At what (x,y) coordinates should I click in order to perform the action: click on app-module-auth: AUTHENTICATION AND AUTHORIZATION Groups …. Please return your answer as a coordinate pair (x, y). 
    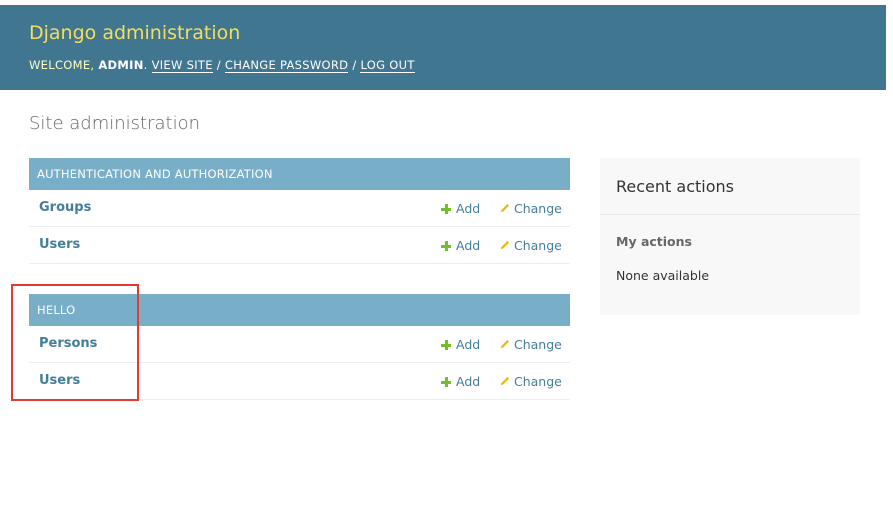
    Looking at the image, I should click on (299, 211).